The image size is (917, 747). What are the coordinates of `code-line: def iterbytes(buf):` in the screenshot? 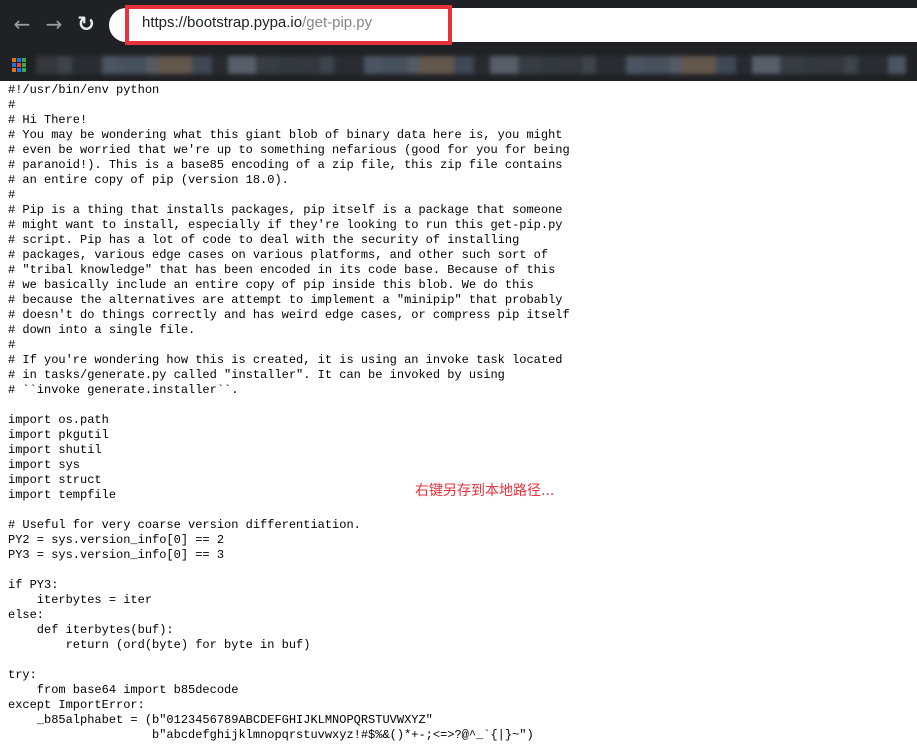 It's located at (91, 630).